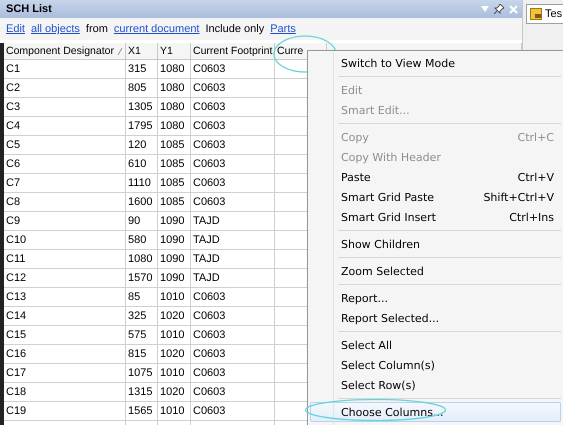 This screenshot has width=563, height=425. I want to click on table-cell: C9, so click(65, 221).